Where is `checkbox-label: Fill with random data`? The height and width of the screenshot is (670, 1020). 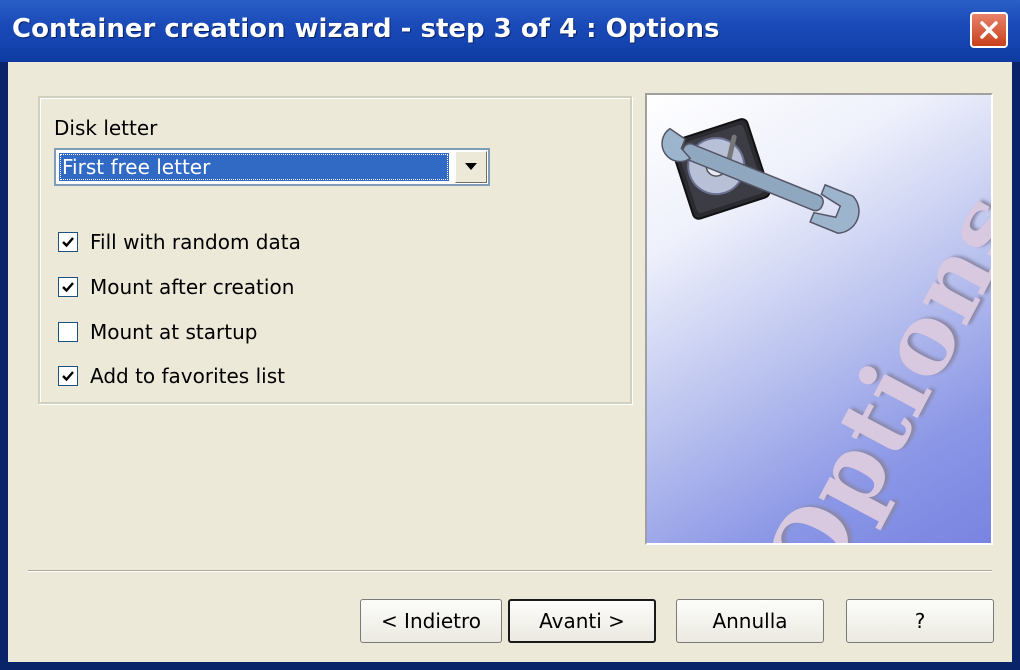 checkbox-label: Fill with random data is located at coordinates (195, 242).